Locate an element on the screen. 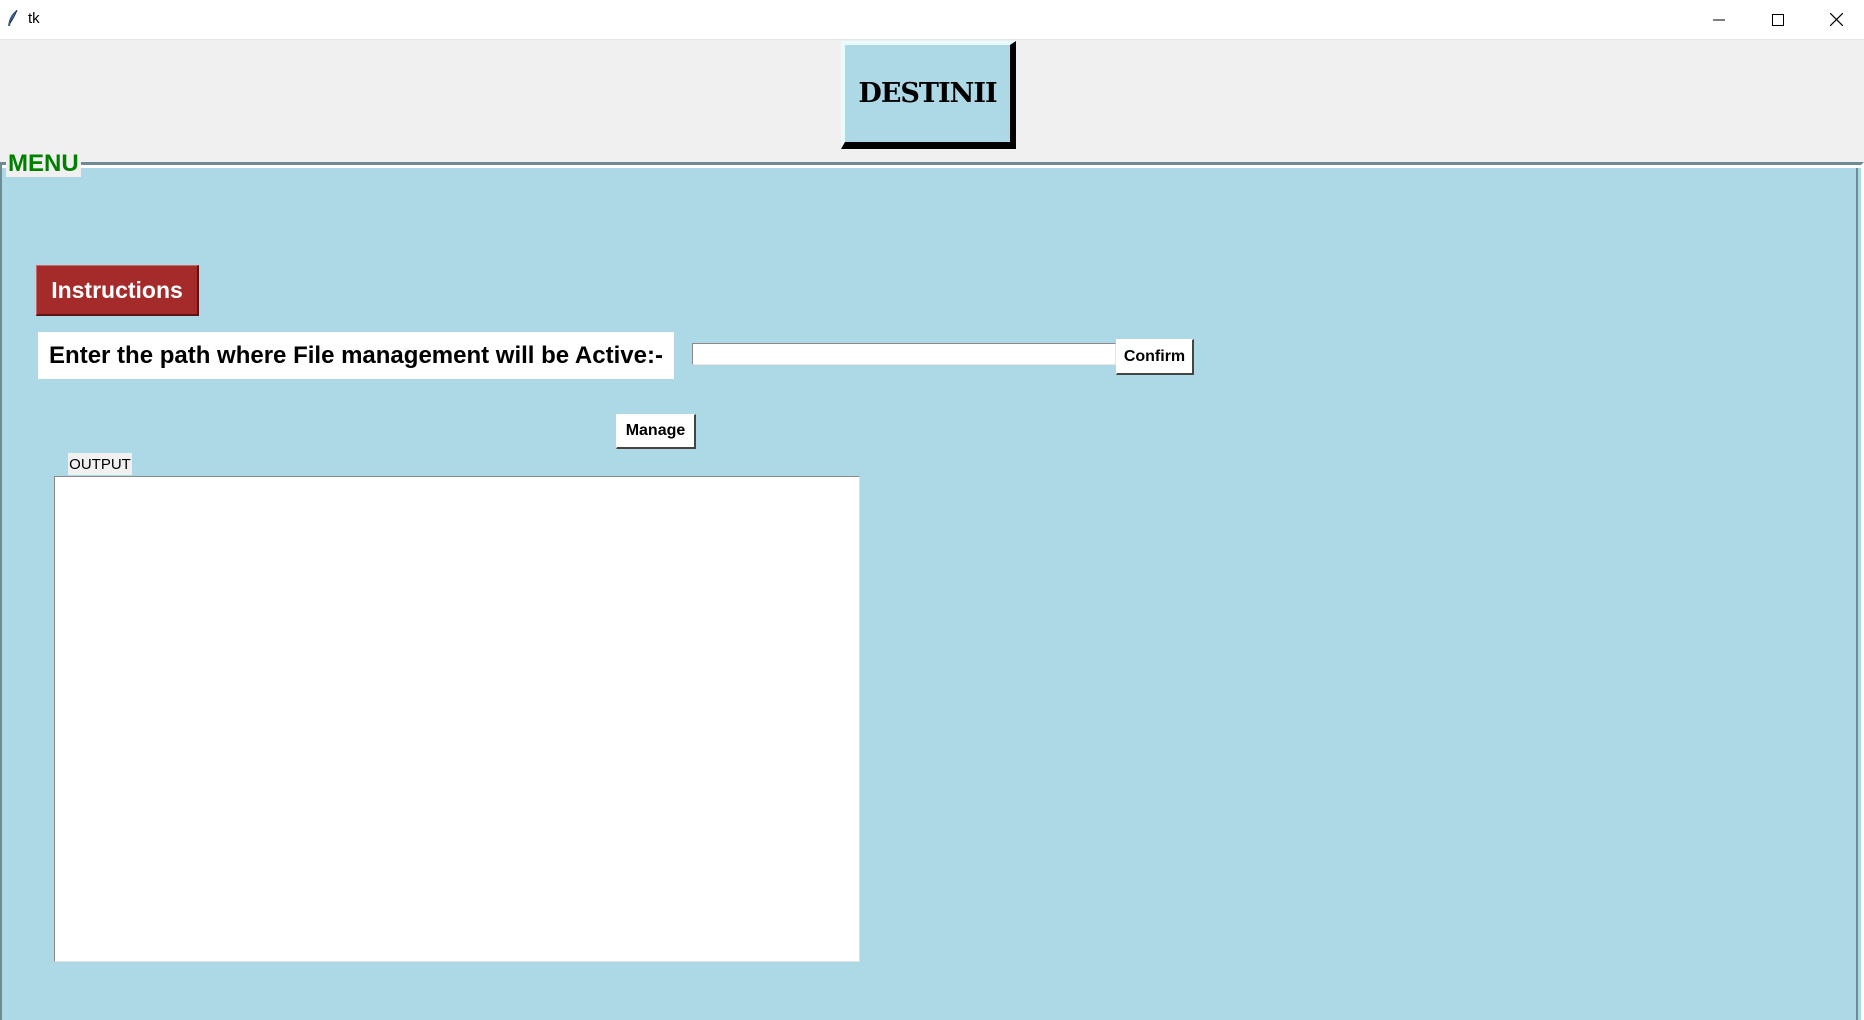 The height and width of the screenshot is (1020, 1864). window-title: tk is located at coordinates (34, 18).